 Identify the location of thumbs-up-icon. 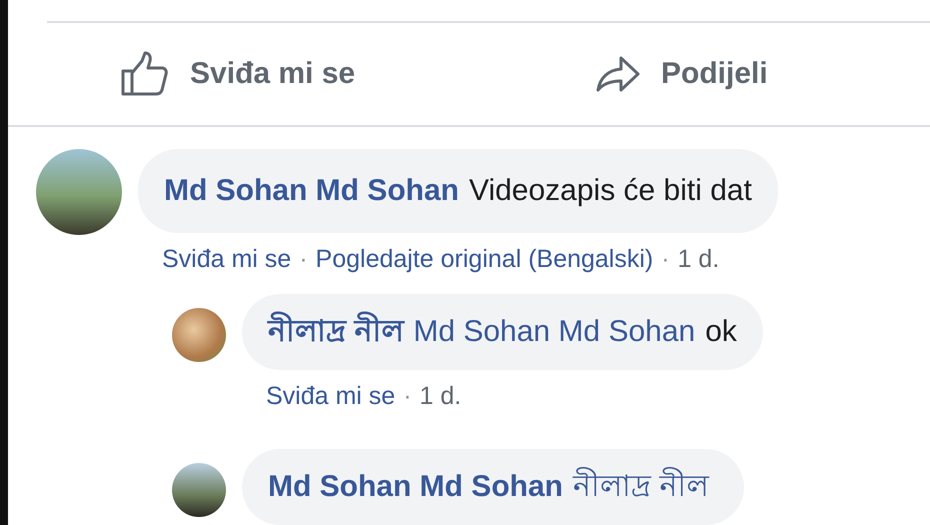
(145, 73).